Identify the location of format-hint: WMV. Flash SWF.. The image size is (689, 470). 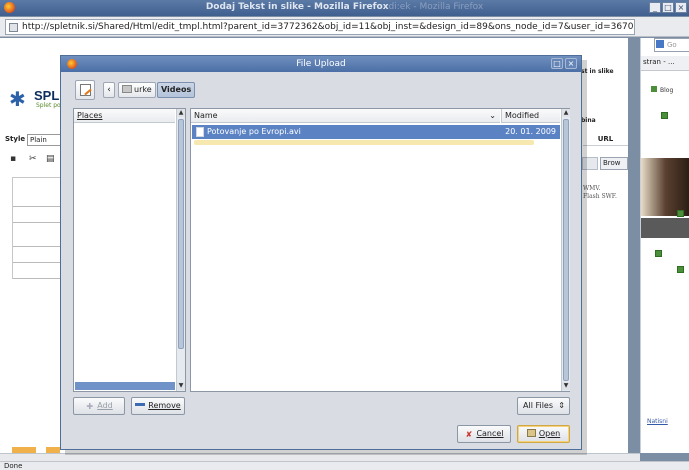
(600, 193).